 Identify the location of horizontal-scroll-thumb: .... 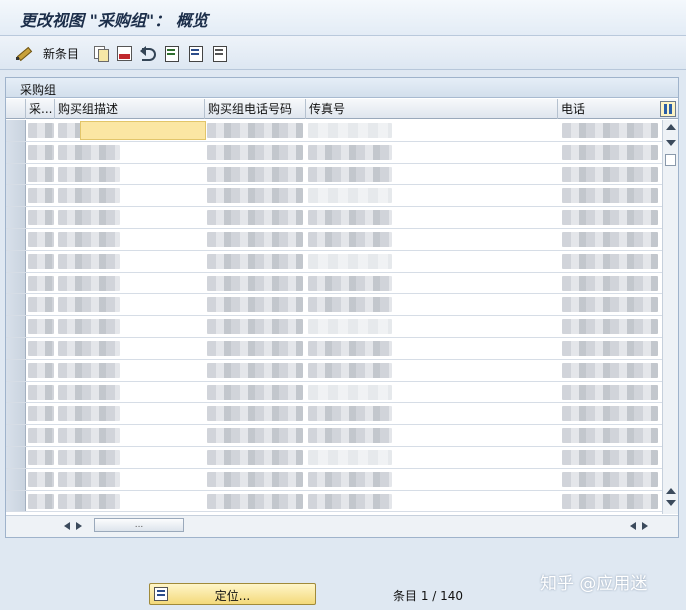
(139, 525).